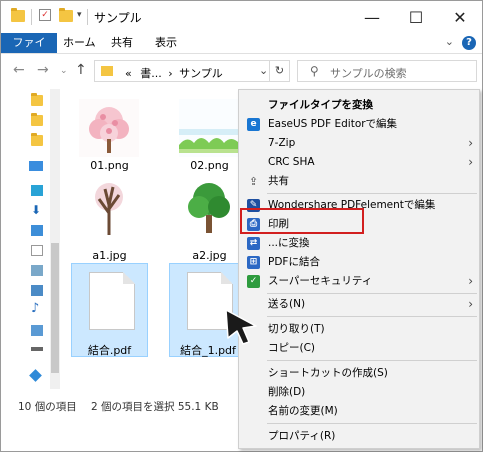 The width and height of the screenshot is (483, 452). What do you see at coordinates (122, 43) in the screenshot?
I see `tab-share: 共有` at bounding box center [122, 43].